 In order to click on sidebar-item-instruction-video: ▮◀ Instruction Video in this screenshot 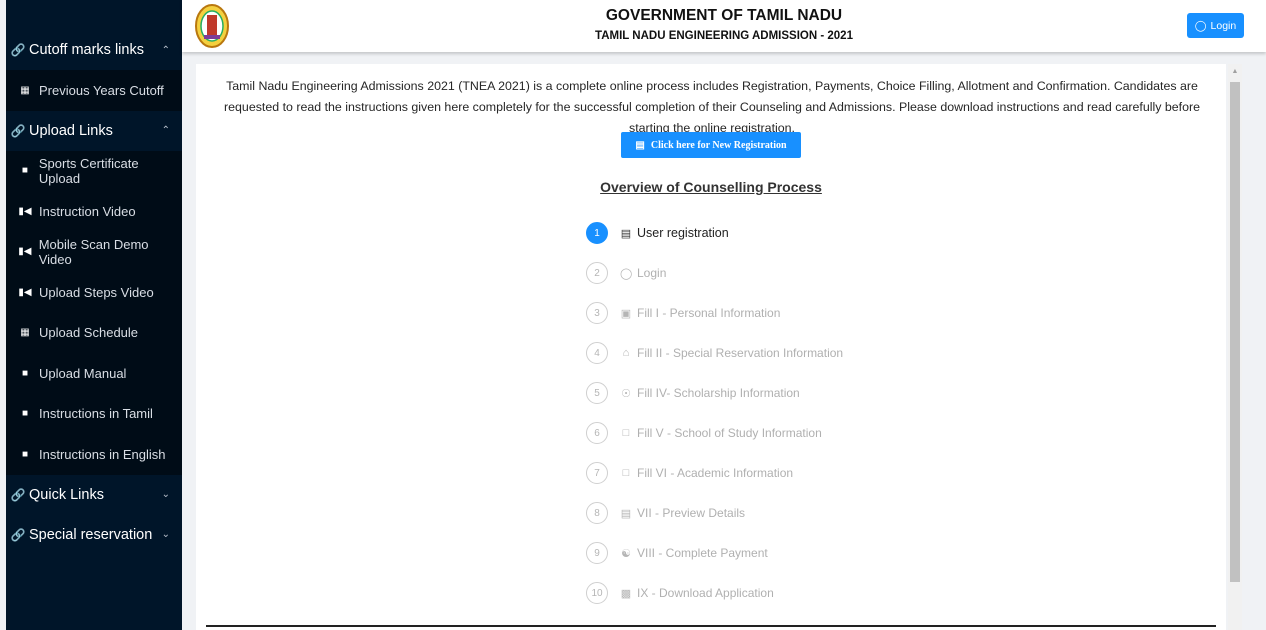, I will do `click(94, 211)`.